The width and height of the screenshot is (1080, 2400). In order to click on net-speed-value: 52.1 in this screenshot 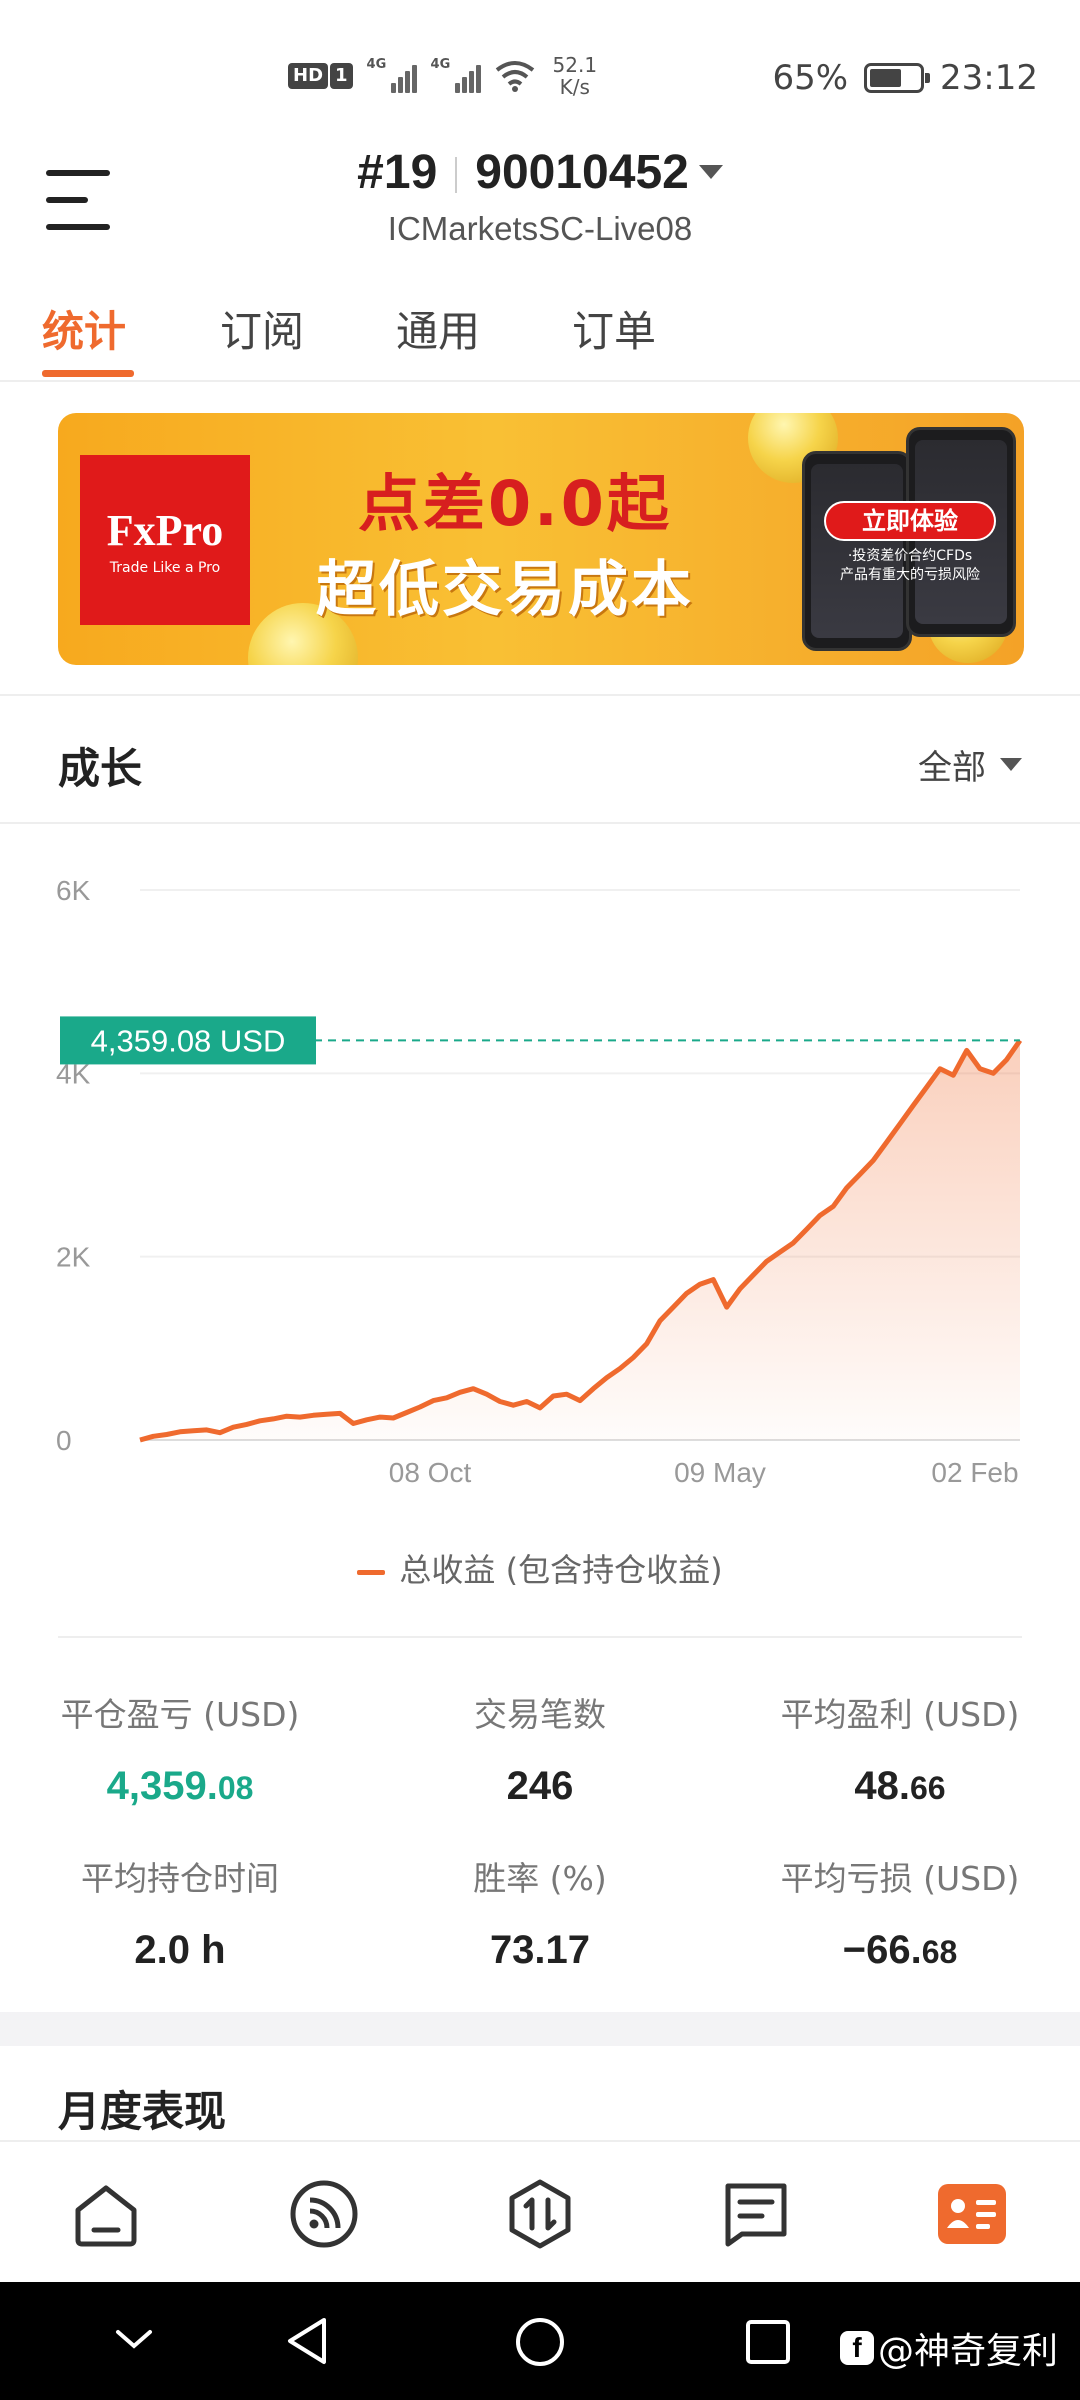, I will do `click(575, 65)`.